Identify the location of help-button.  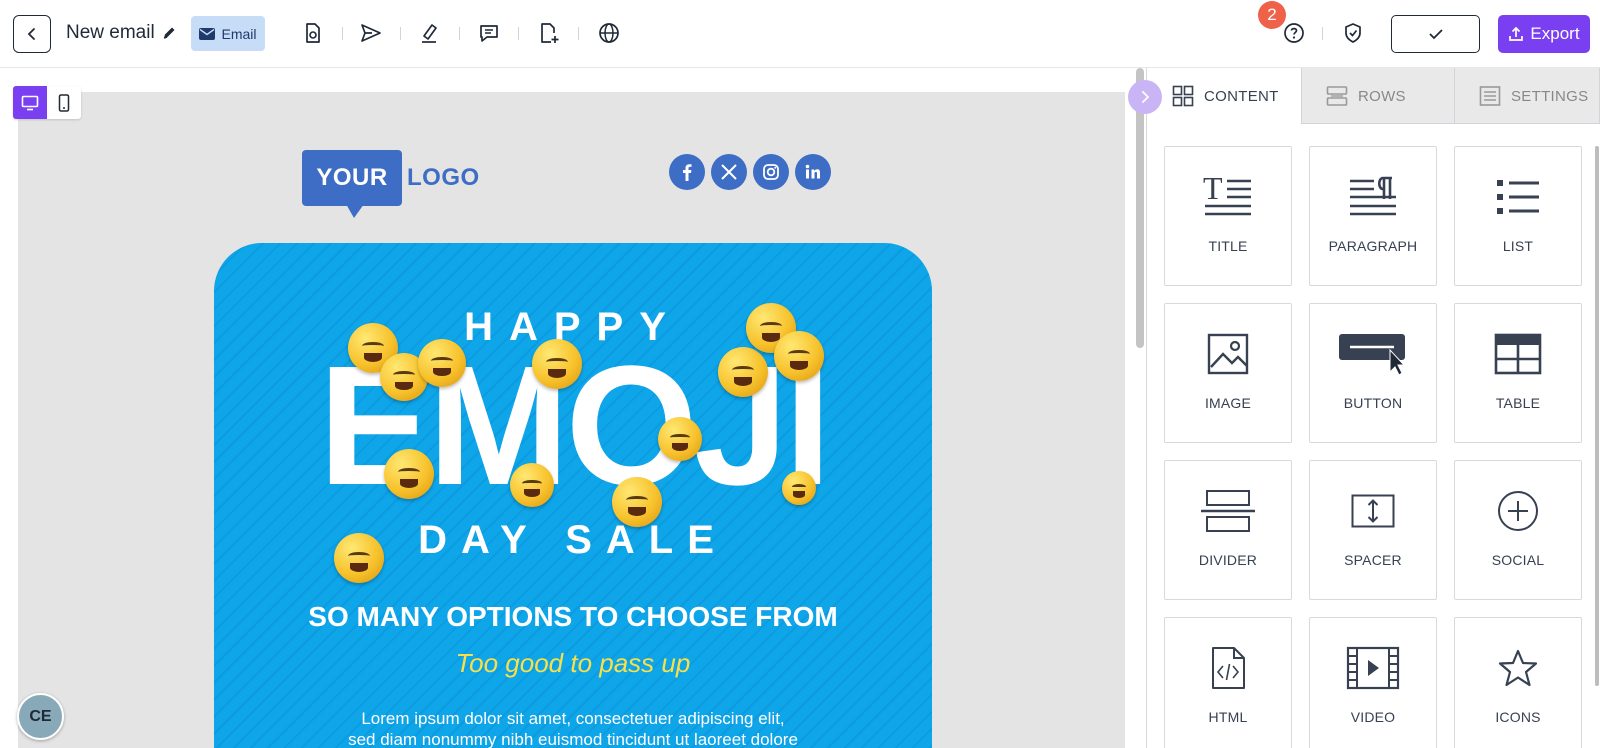
(1294, 33).